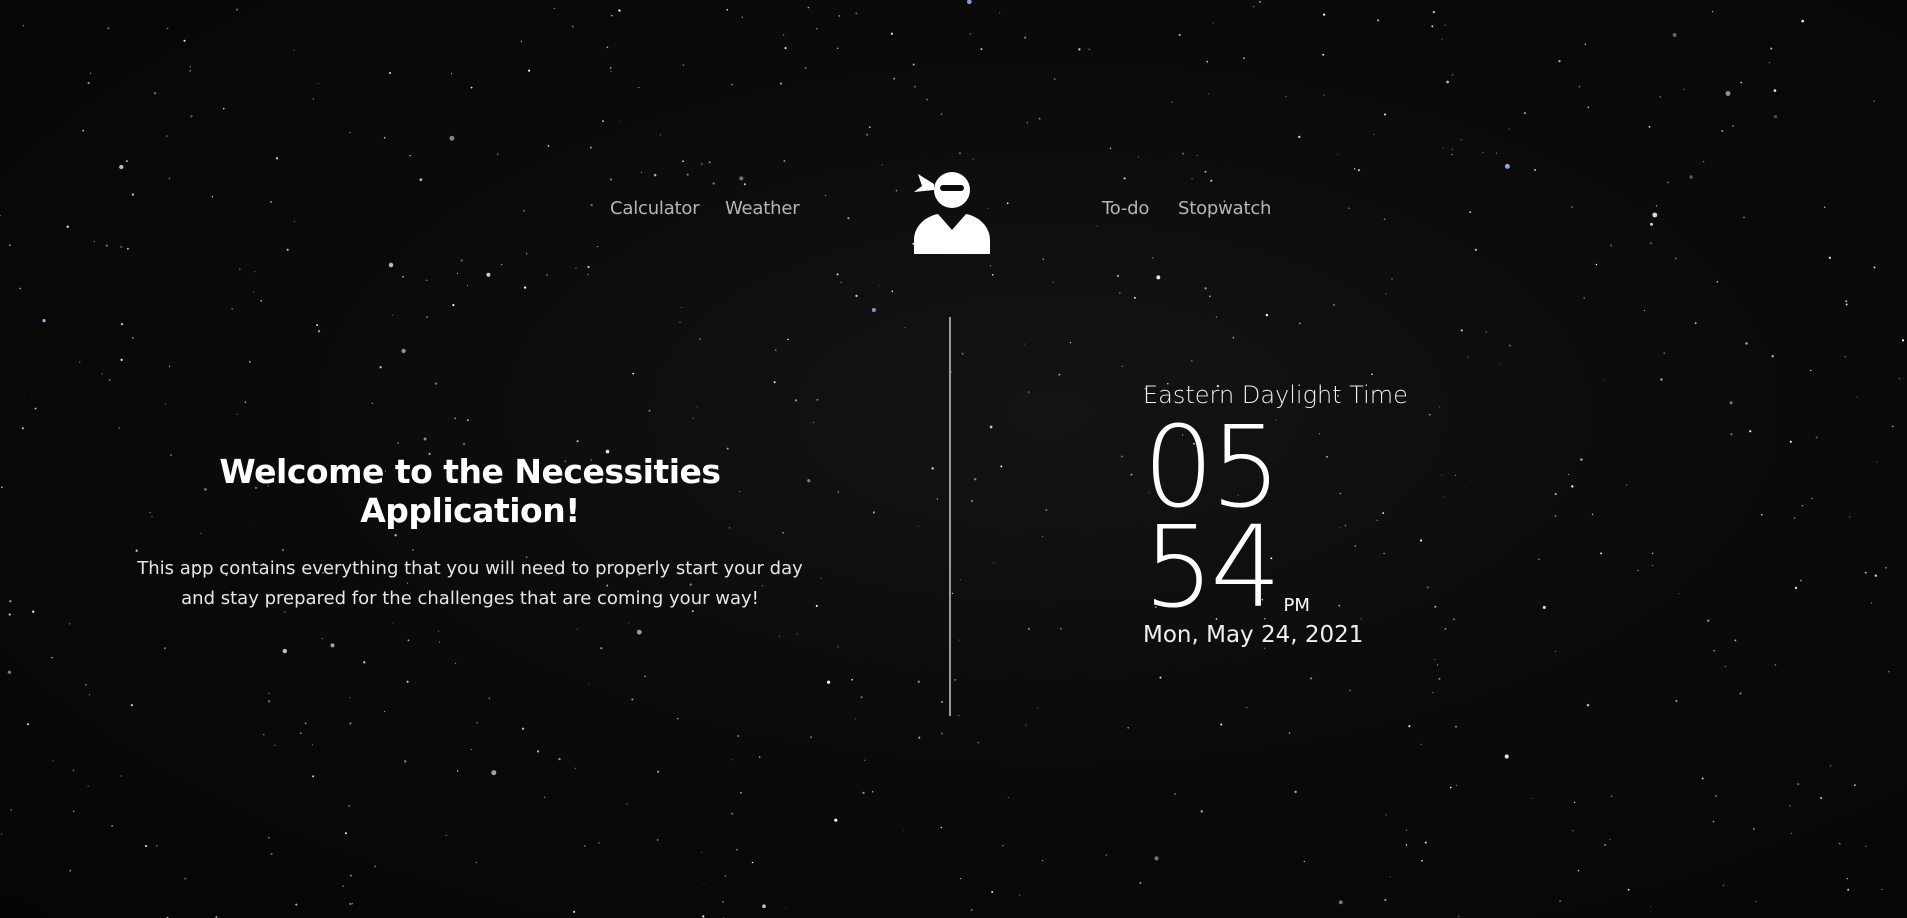 The height and width of the screenshot is (918, 1907). Describe the element at coordinates (655, 208) in the screenshot. I see `nav-calculator-link: Calculator` at that location.